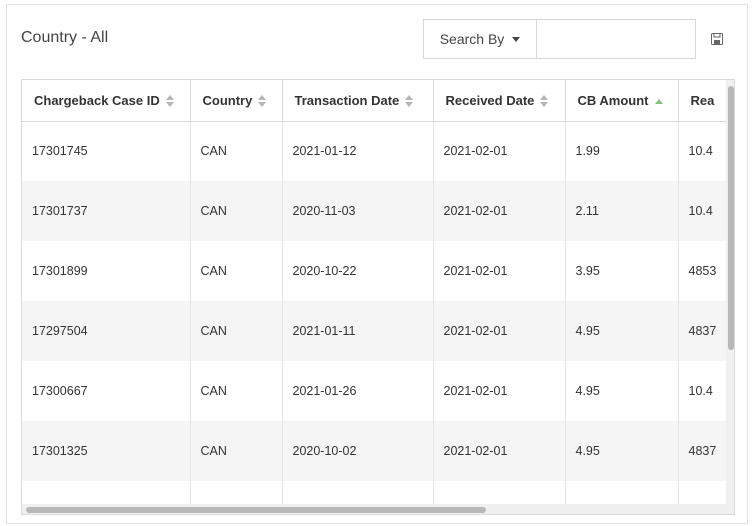 Image resolution: width=752 pixels, height=526 pixels. I want to click on search-input, so click(616, 39).